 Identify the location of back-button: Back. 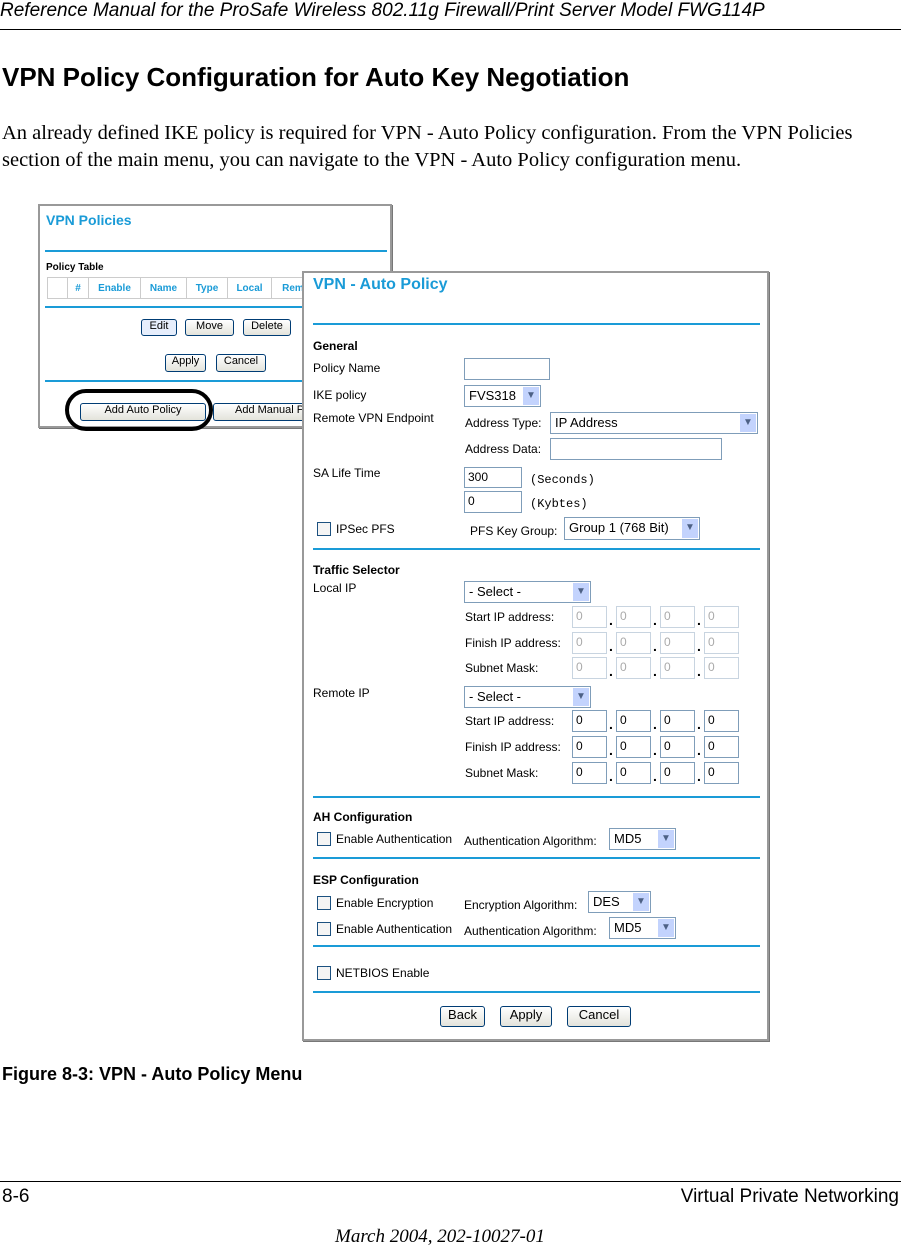
(462, 1016).